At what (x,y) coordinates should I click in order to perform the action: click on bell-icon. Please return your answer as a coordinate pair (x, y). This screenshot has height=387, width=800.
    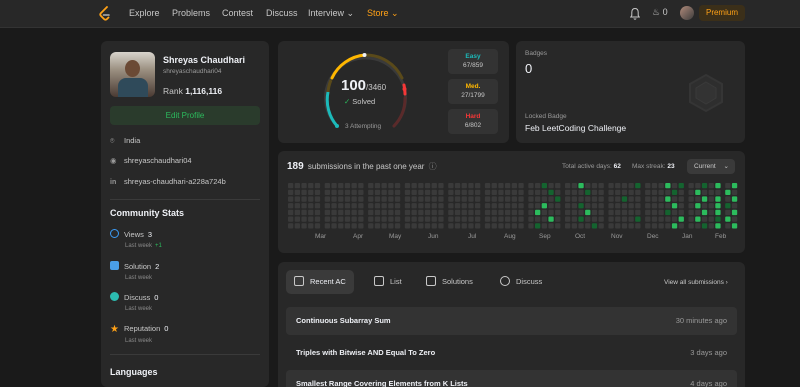
    Looking at the image, I should click on (635, 14).